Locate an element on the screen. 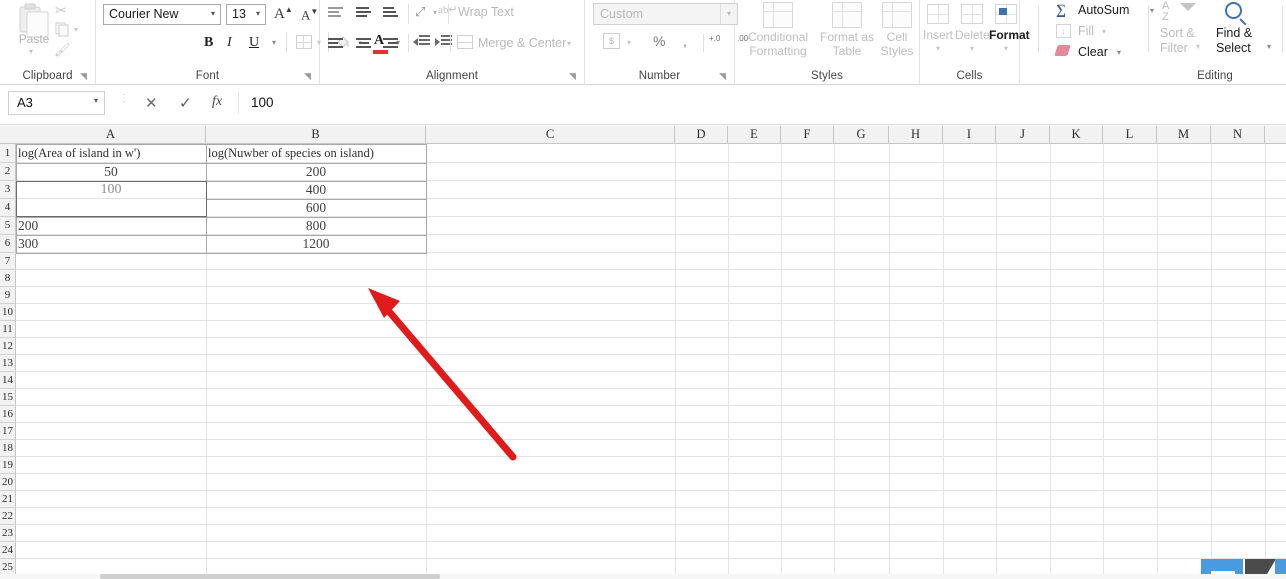 This screenshot has width=1286, height=579. name-box: A3 ▾ is located at coordinates (56, 103).